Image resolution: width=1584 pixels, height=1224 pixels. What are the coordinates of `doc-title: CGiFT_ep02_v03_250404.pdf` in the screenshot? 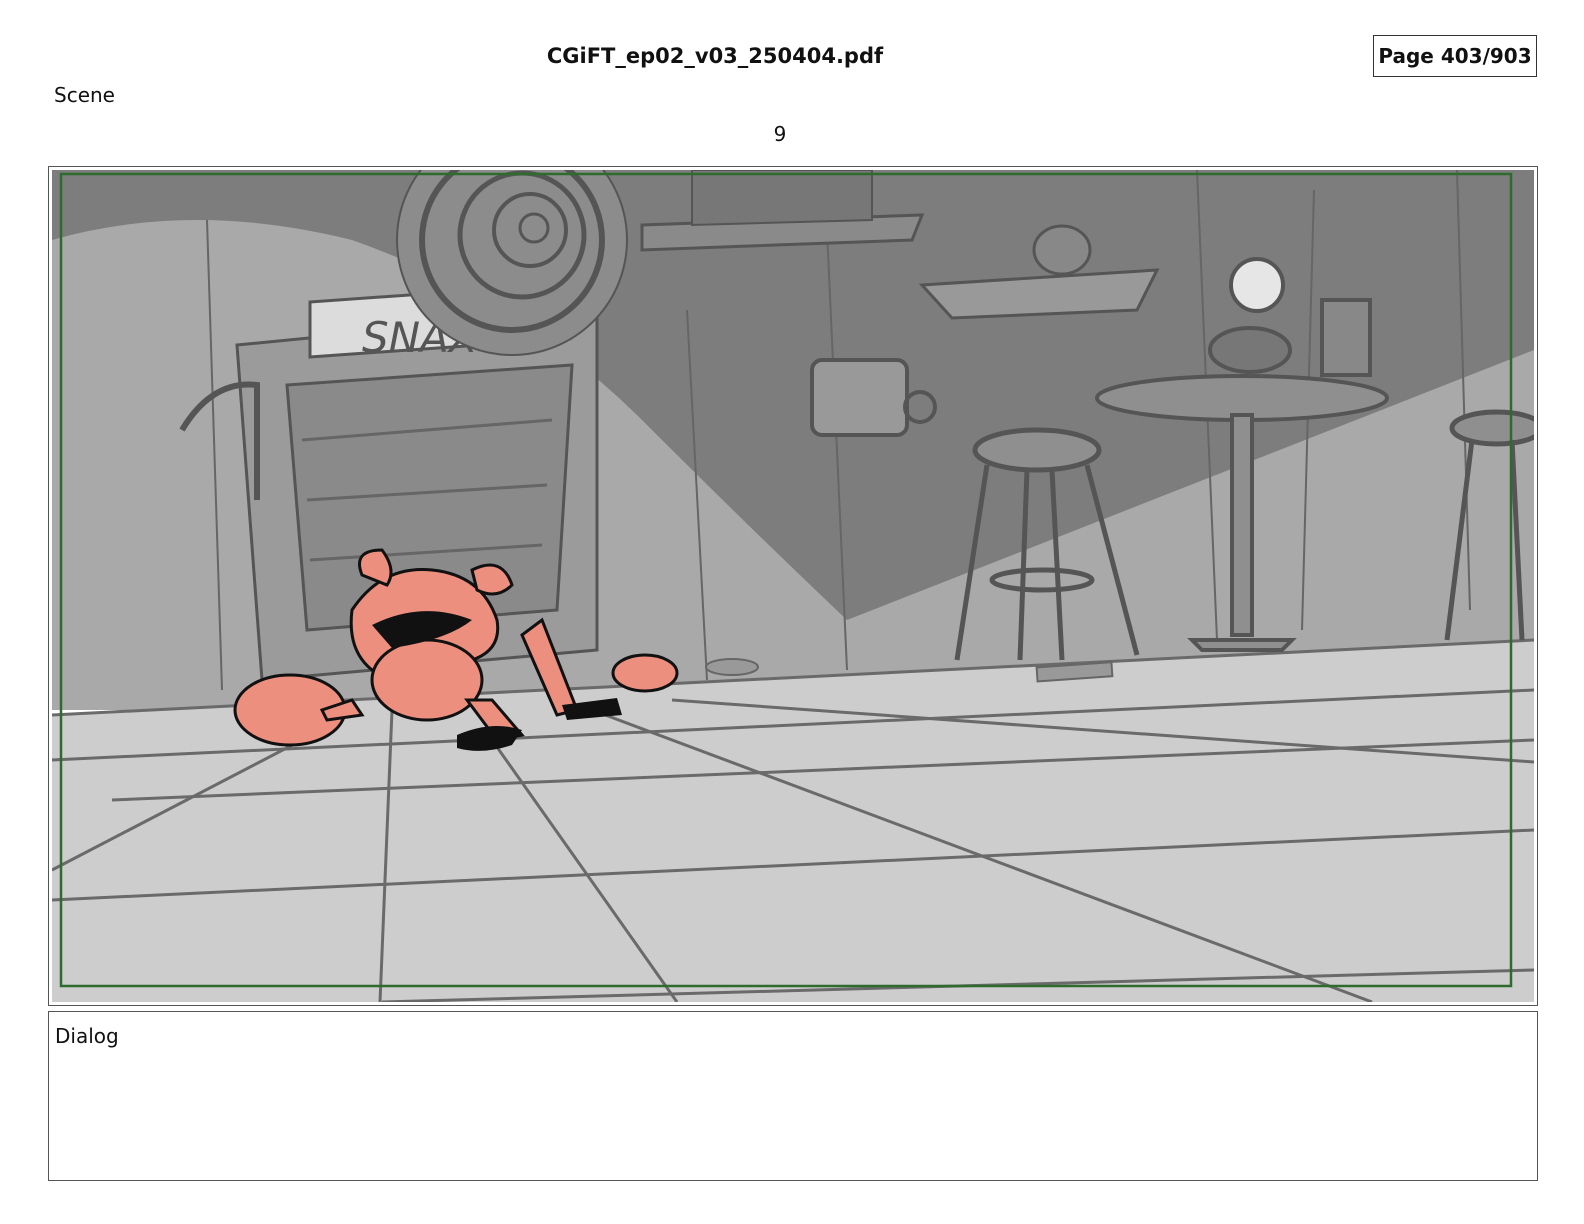 It's located at (715, 56).